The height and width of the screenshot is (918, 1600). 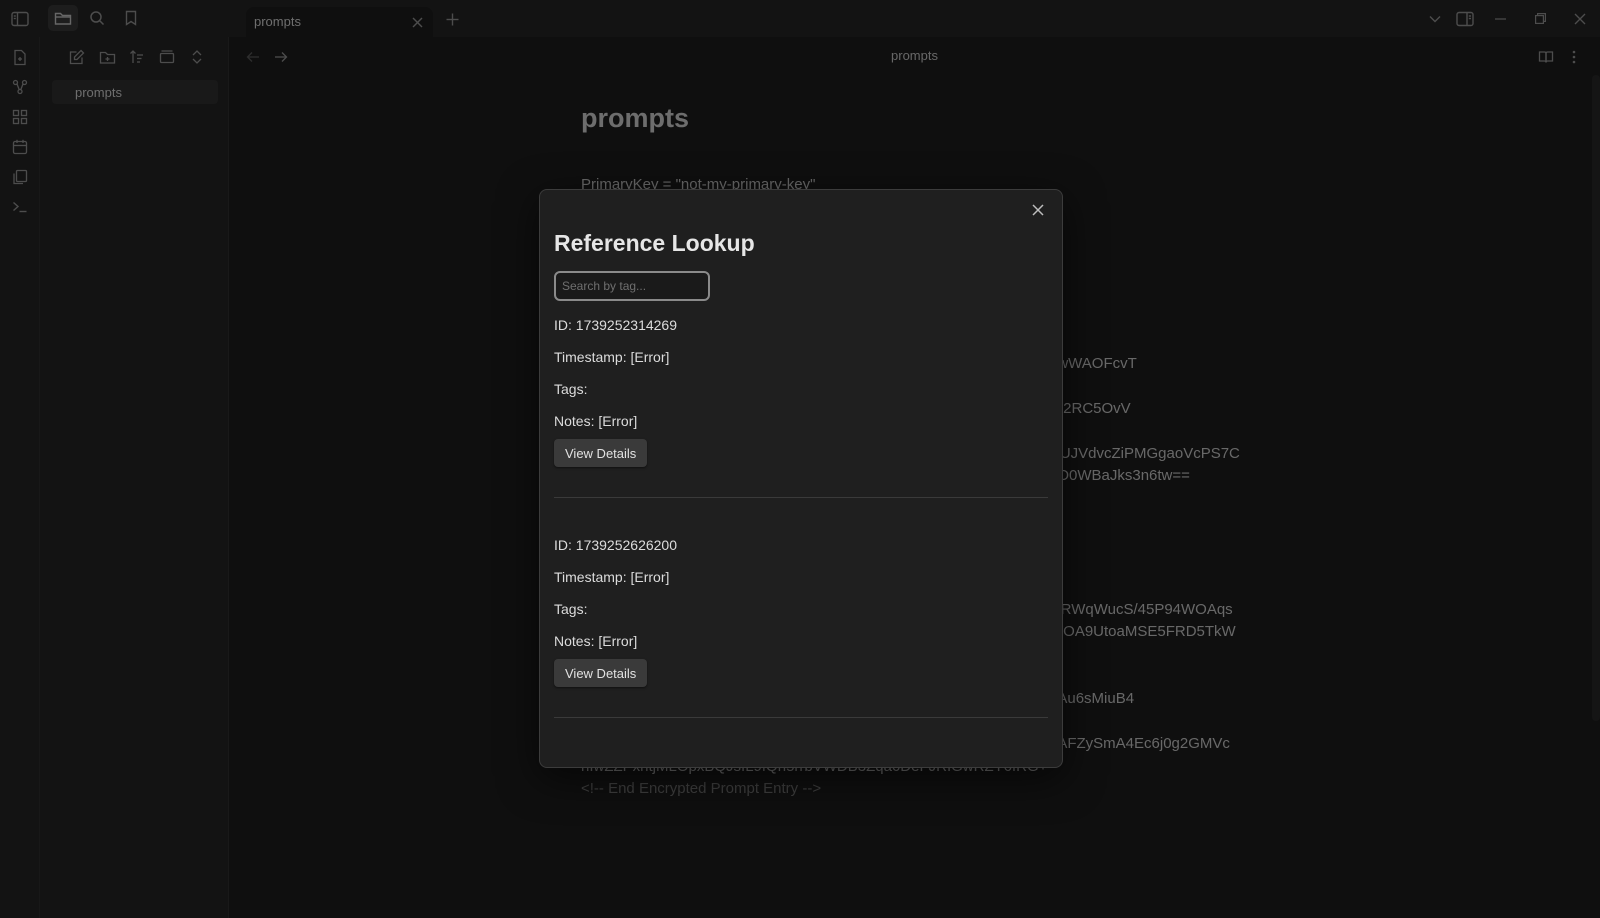 I want to click on modal-title: Reference Lookup, so click(x=654, y=243).